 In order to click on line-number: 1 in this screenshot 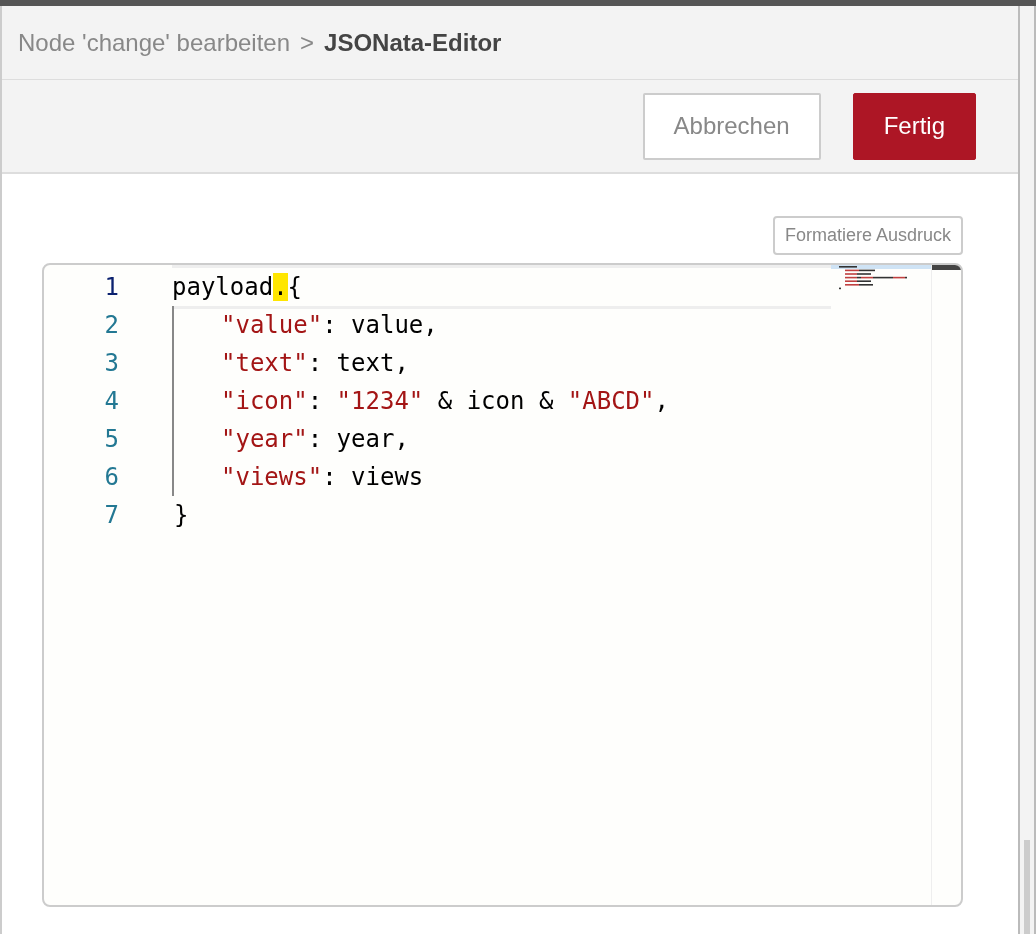, I will do `click(111, 287)`.